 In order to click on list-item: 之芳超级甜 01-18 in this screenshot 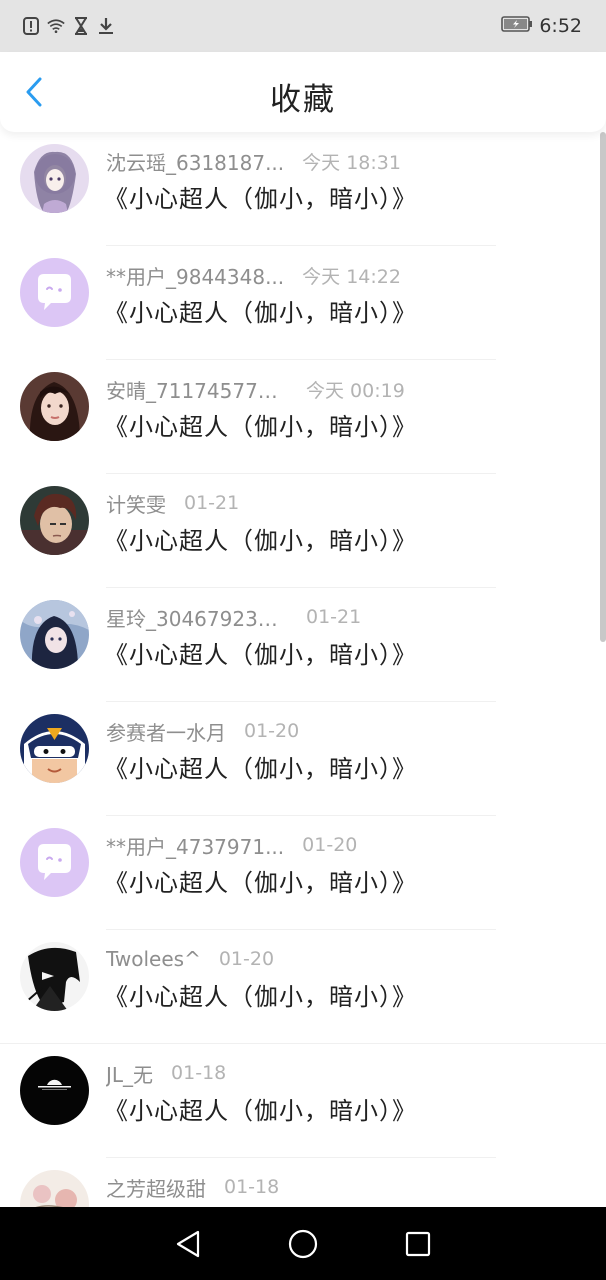, I will do `click(303, 1182)`.